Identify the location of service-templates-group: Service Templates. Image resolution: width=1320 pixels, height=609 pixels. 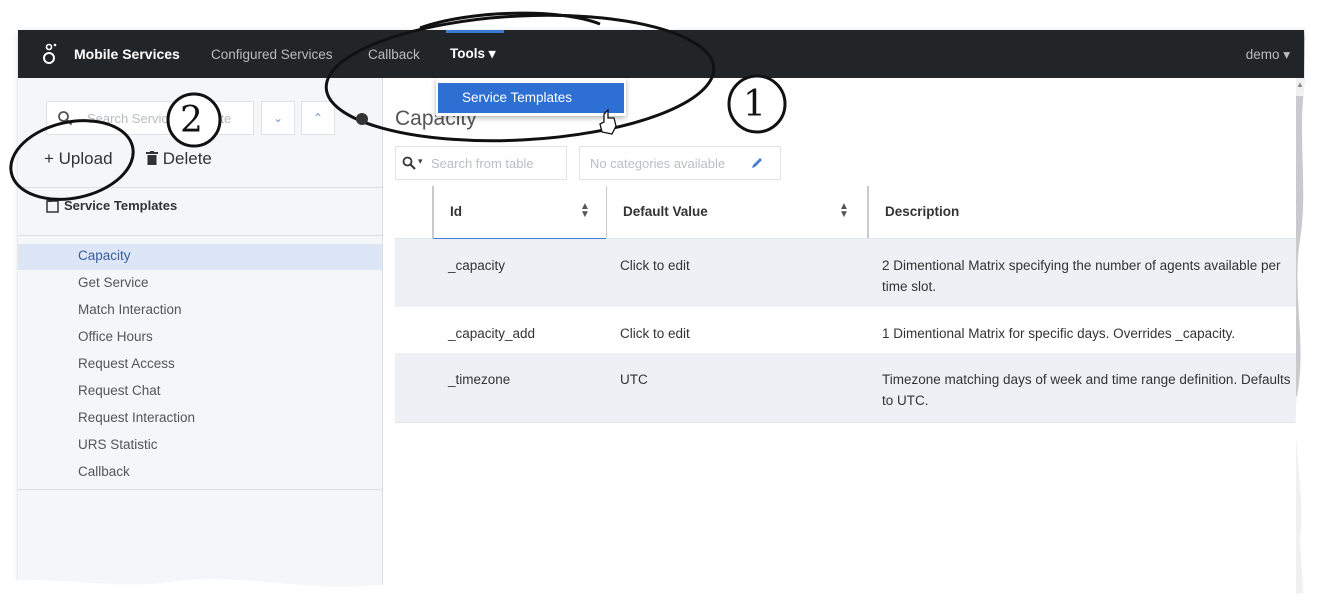
(111, 205).